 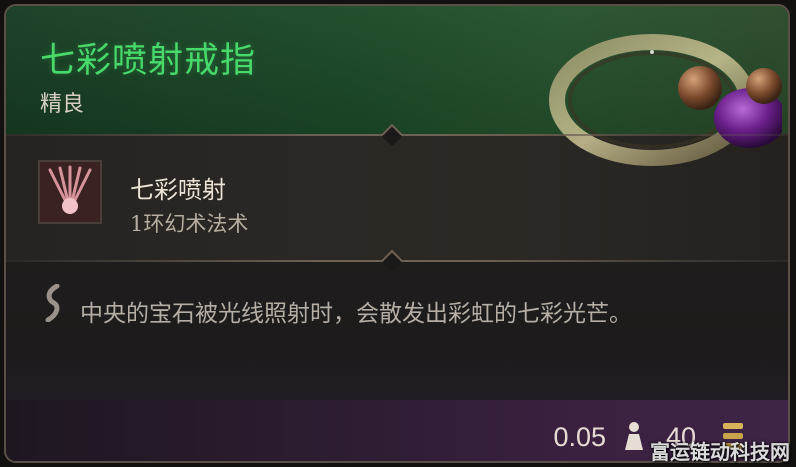 I want to click on item-rarity: 精良, so click(x=62, y=104).